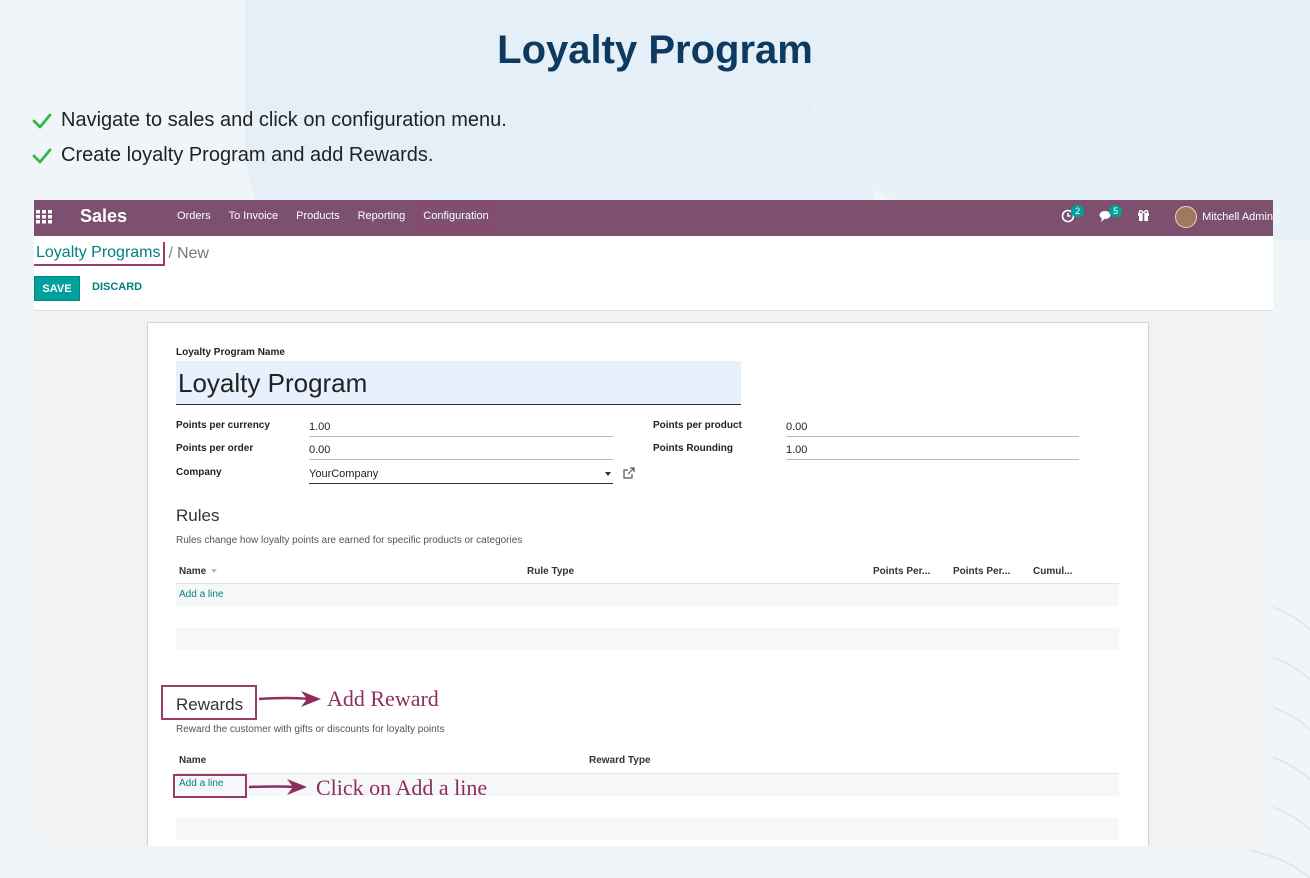 This screenshot has height=878, width=1310. Describe the element at coordinates (99, 254) in the screenshot. I see `breadcrumb-parent: Loyalty Programs` at that location.